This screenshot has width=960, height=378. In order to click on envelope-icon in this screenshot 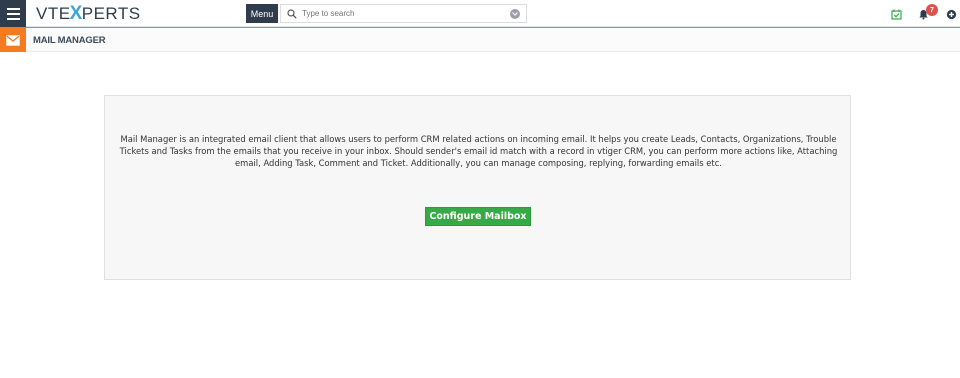, I will do `click(13, 40)`.